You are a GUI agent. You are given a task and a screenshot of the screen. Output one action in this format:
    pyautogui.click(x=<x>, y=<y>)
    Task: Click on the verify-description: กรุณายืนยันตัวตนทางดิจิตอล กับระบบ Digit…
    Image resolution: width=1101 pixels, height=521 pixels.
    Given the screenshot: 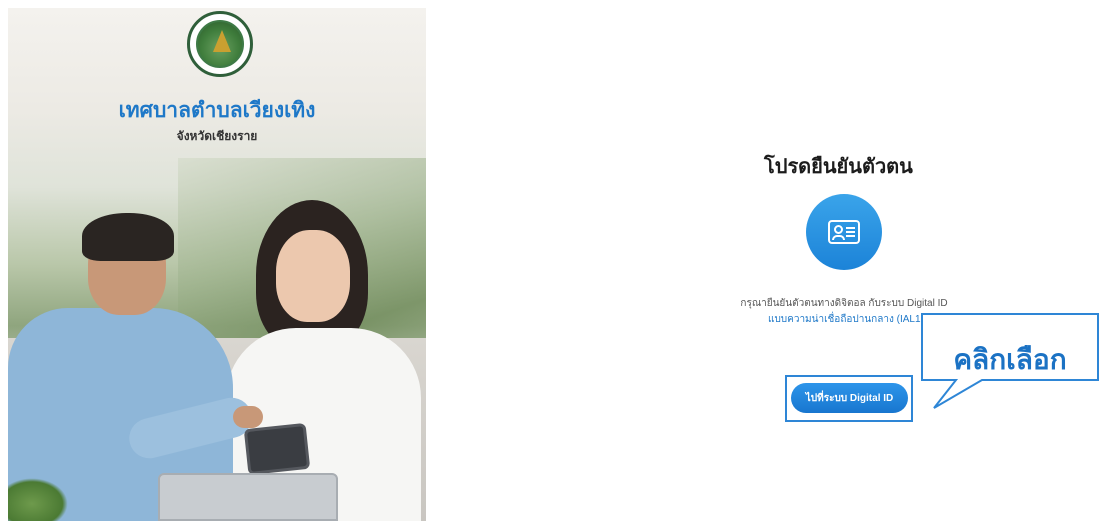 What is the action you would take?
    pyautogui.click(x=844, y=303)
    